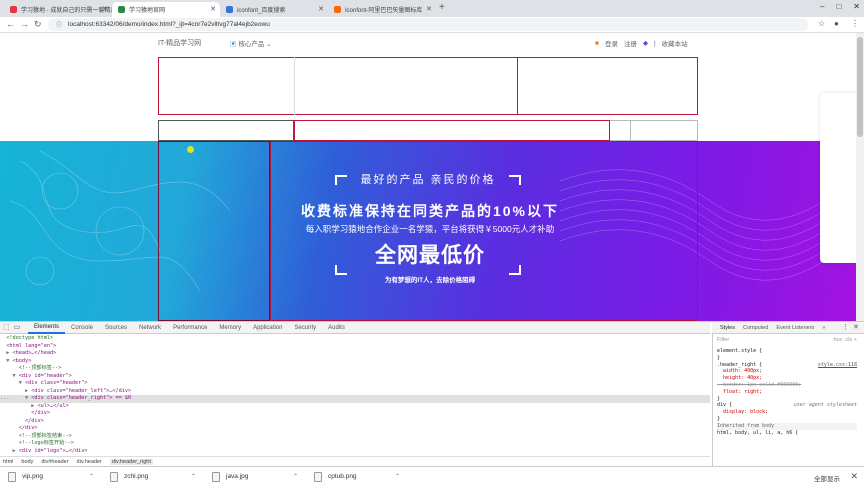 This screenshot has height=487, width=864. What do you see at coordinates (630, 43) in the screenshot?
I see `register-link: 注册` at bounding box center [630, 43].